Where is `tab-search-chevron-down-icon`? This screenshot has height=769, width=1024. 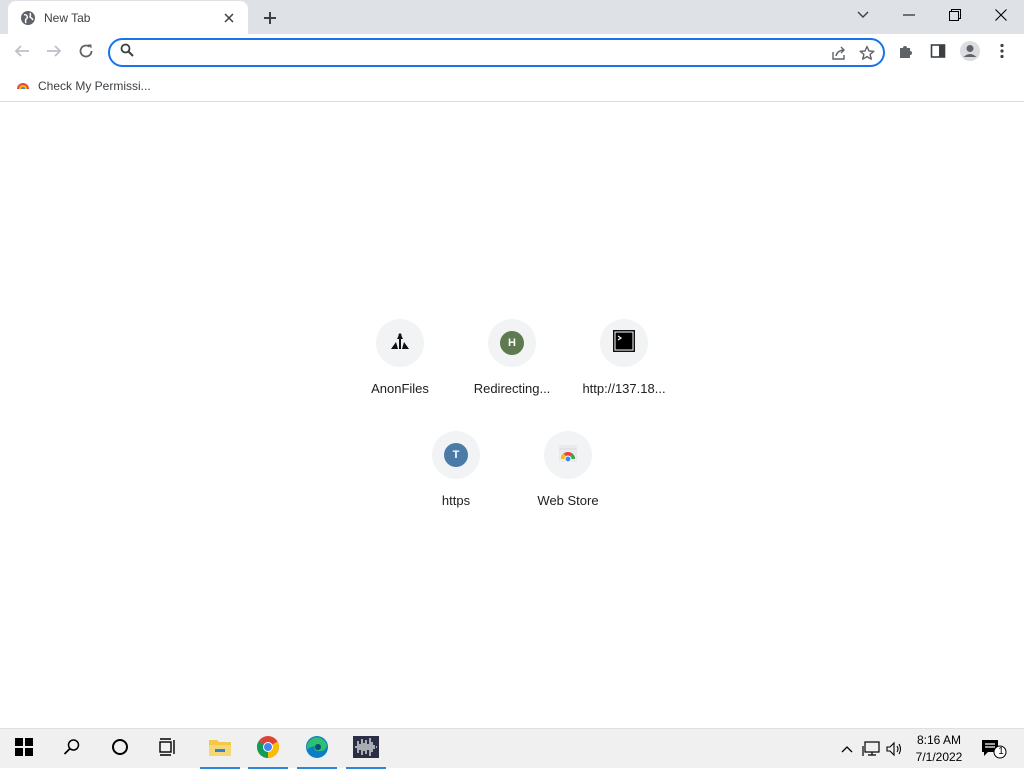
tab-search-chevron-down-icon is located at coordinates (863, 15).